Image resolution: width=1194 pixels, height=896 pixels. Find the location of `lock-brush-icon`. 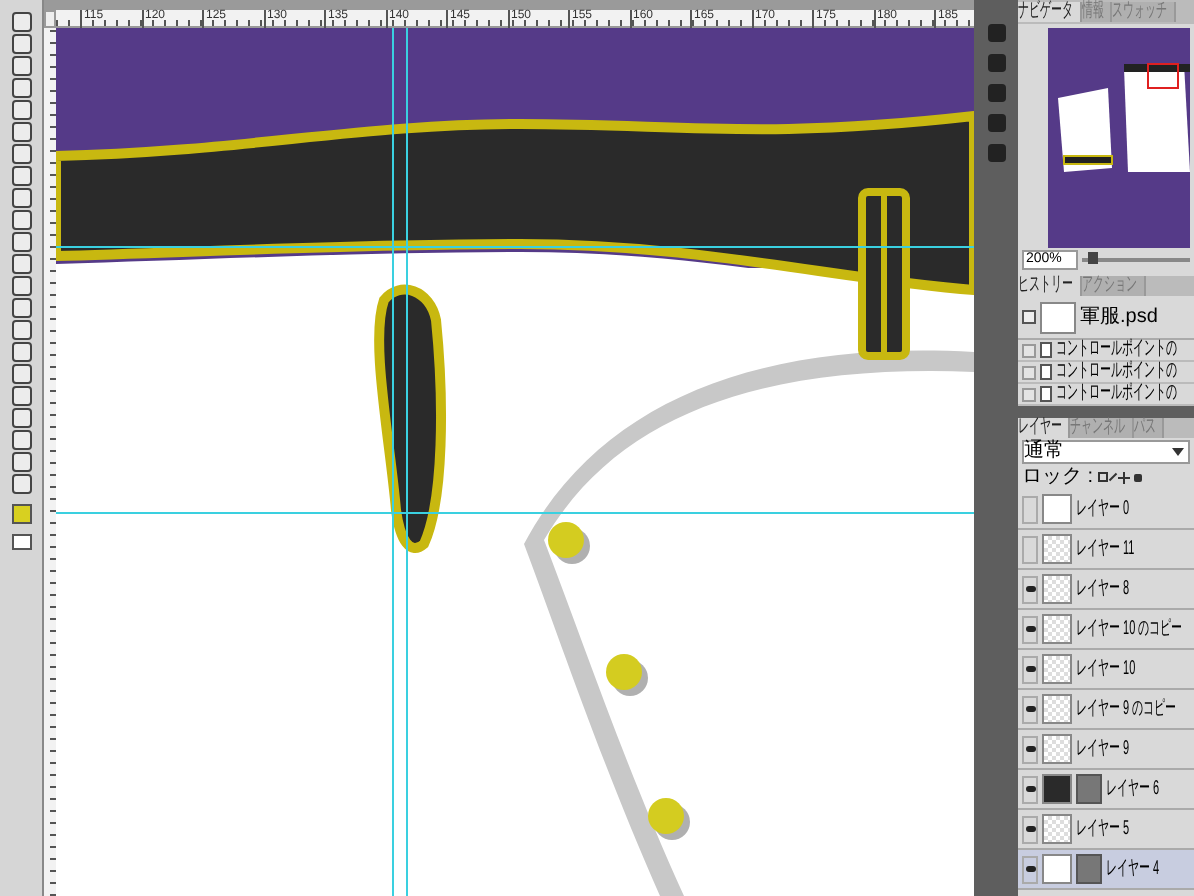

lock-brush-icon is located at coordinates (1112, 477).